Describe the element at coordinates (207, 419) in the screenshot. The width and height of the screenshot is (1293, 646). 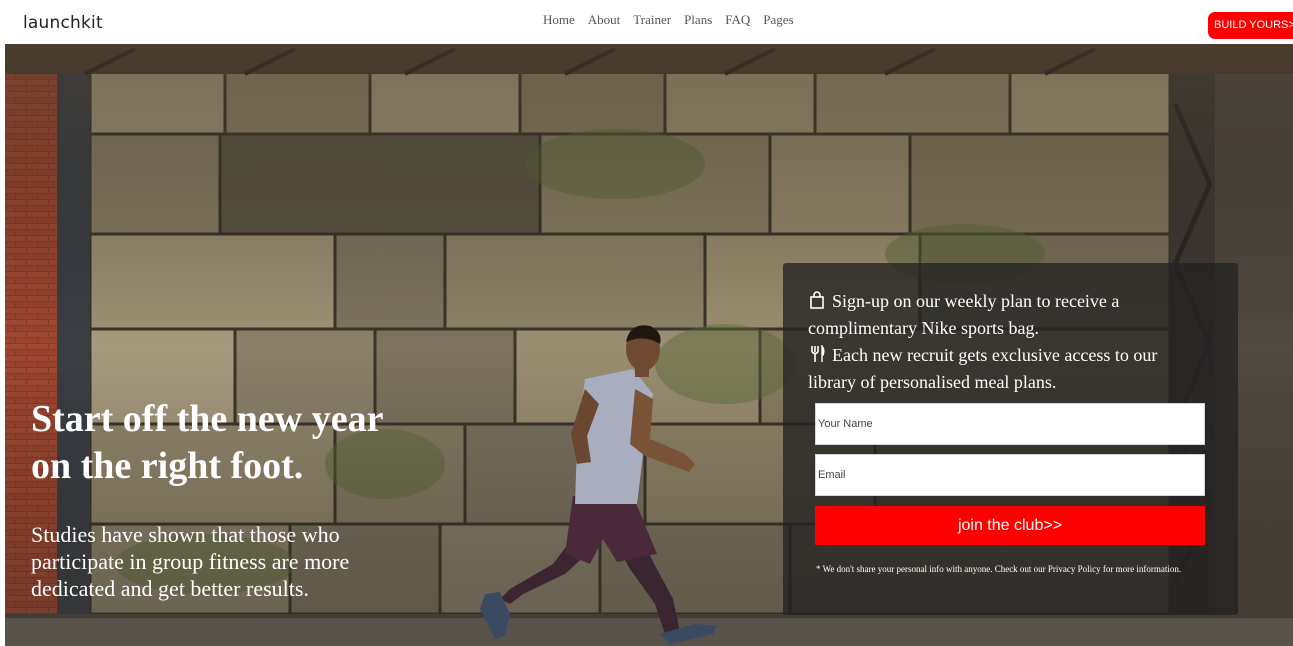
I see `hero-headline-line-1: Start off the new year` at that location.